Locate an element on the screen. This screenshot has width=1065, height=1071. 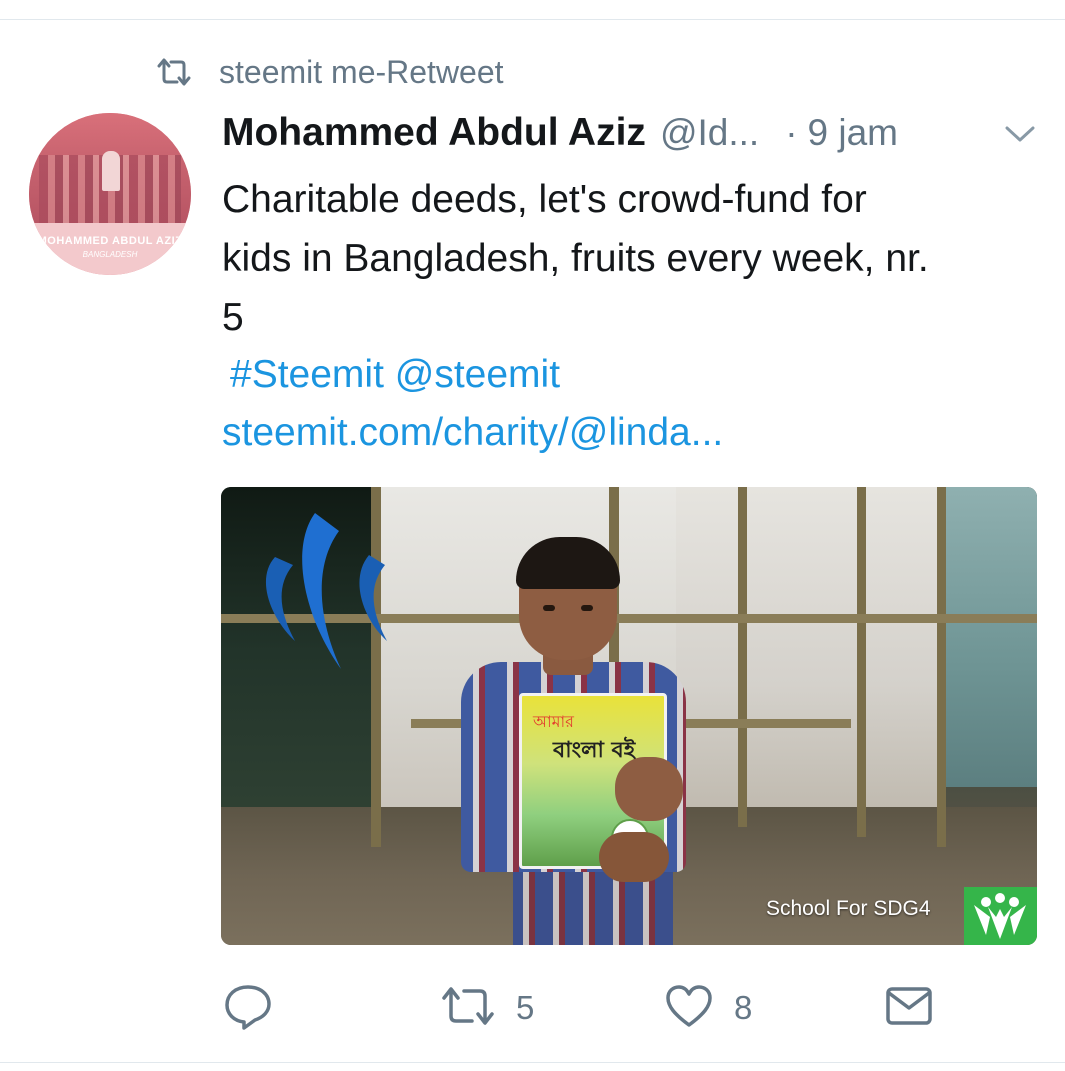
retweet-context-text: steemit me-Retweet is located at coordinates (361, 72).